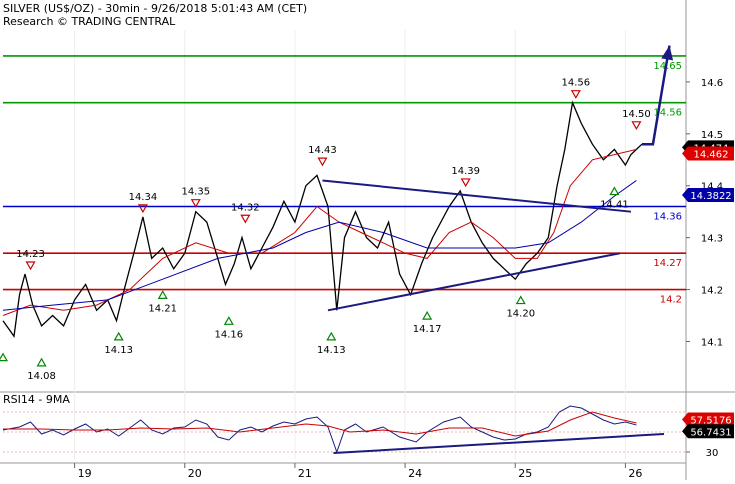  Describe the element at coordinates (36, 399) in the screenshot. I see `rsi-panel-title: RSI14 - 9MA` at that location.